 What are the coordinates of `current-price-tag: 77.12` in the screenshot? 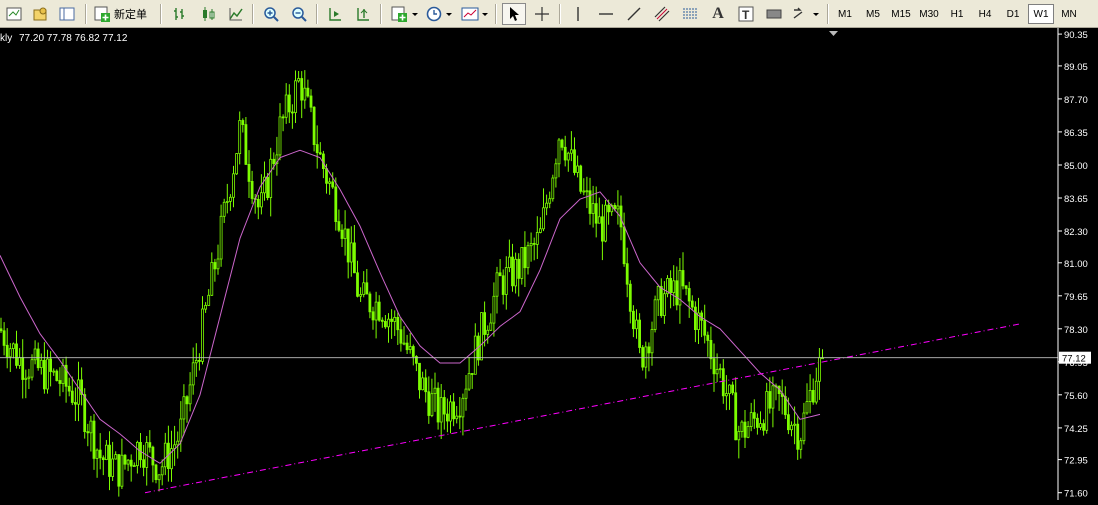 It's located at (1075, 358).